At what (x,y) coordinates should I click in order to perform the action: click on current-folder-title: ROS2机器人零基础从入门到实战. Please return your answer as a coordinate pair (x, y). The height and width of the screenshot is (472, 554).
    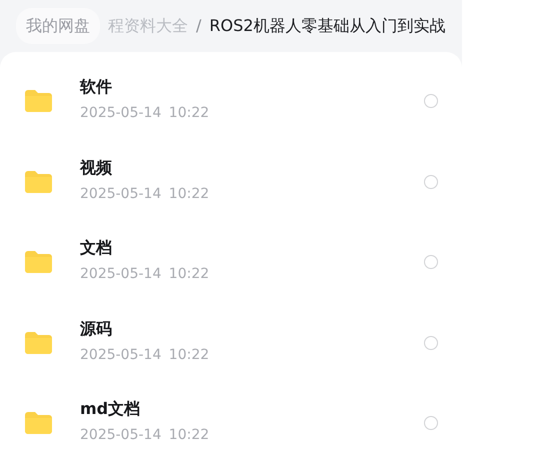
    Looking at the image, I should click on (327, 26).